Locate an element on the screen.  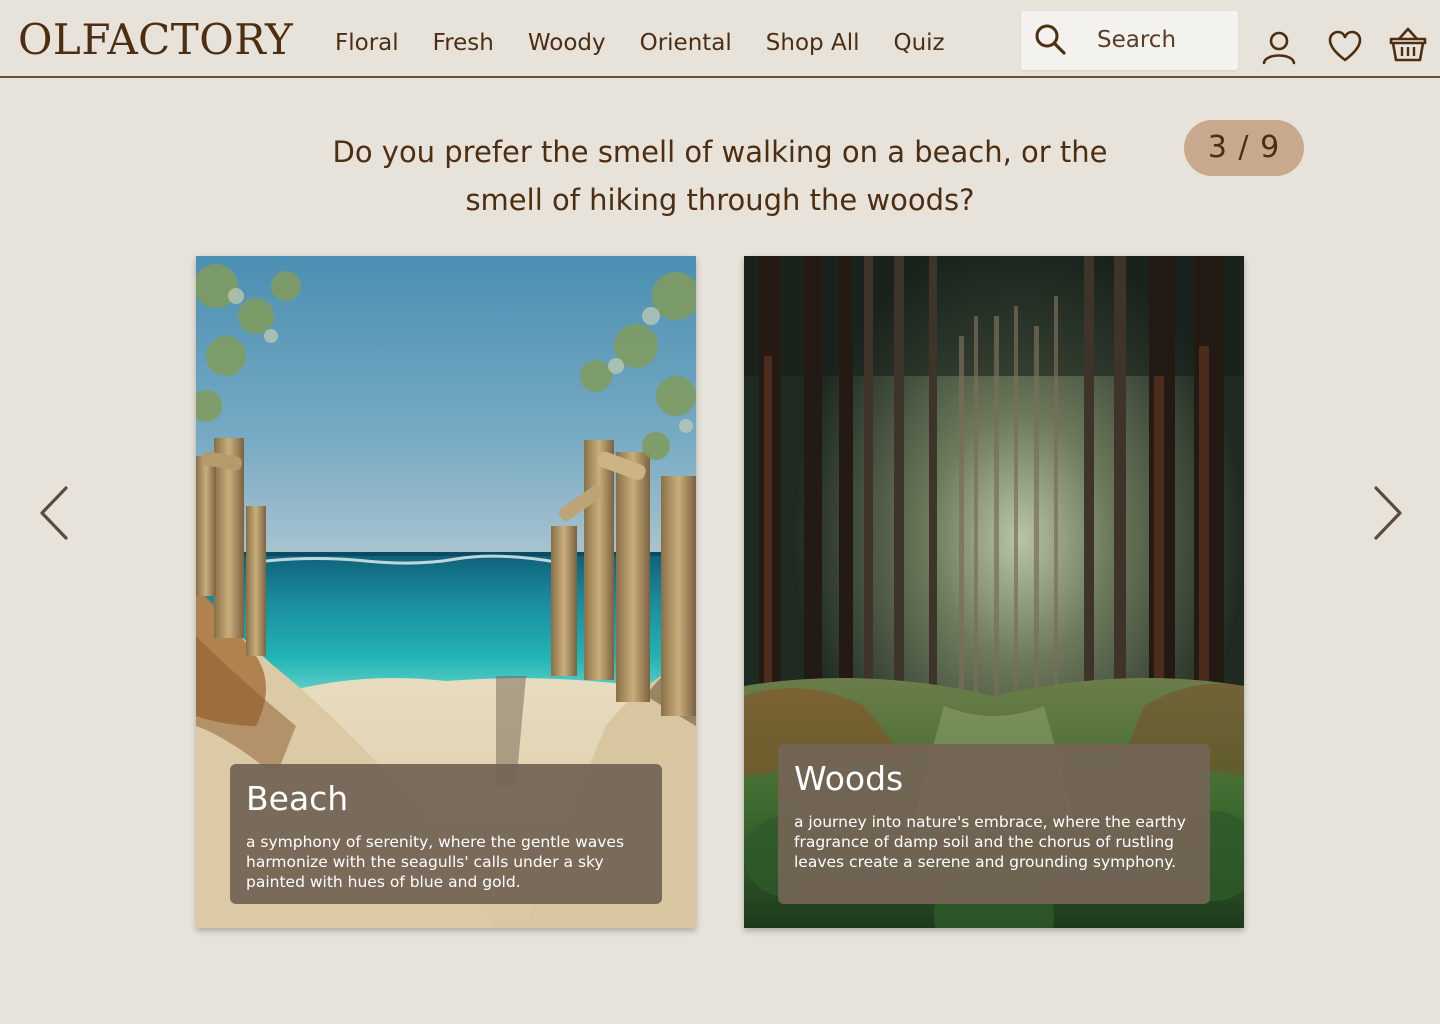
search-input is located at coordinates (1162, 40).